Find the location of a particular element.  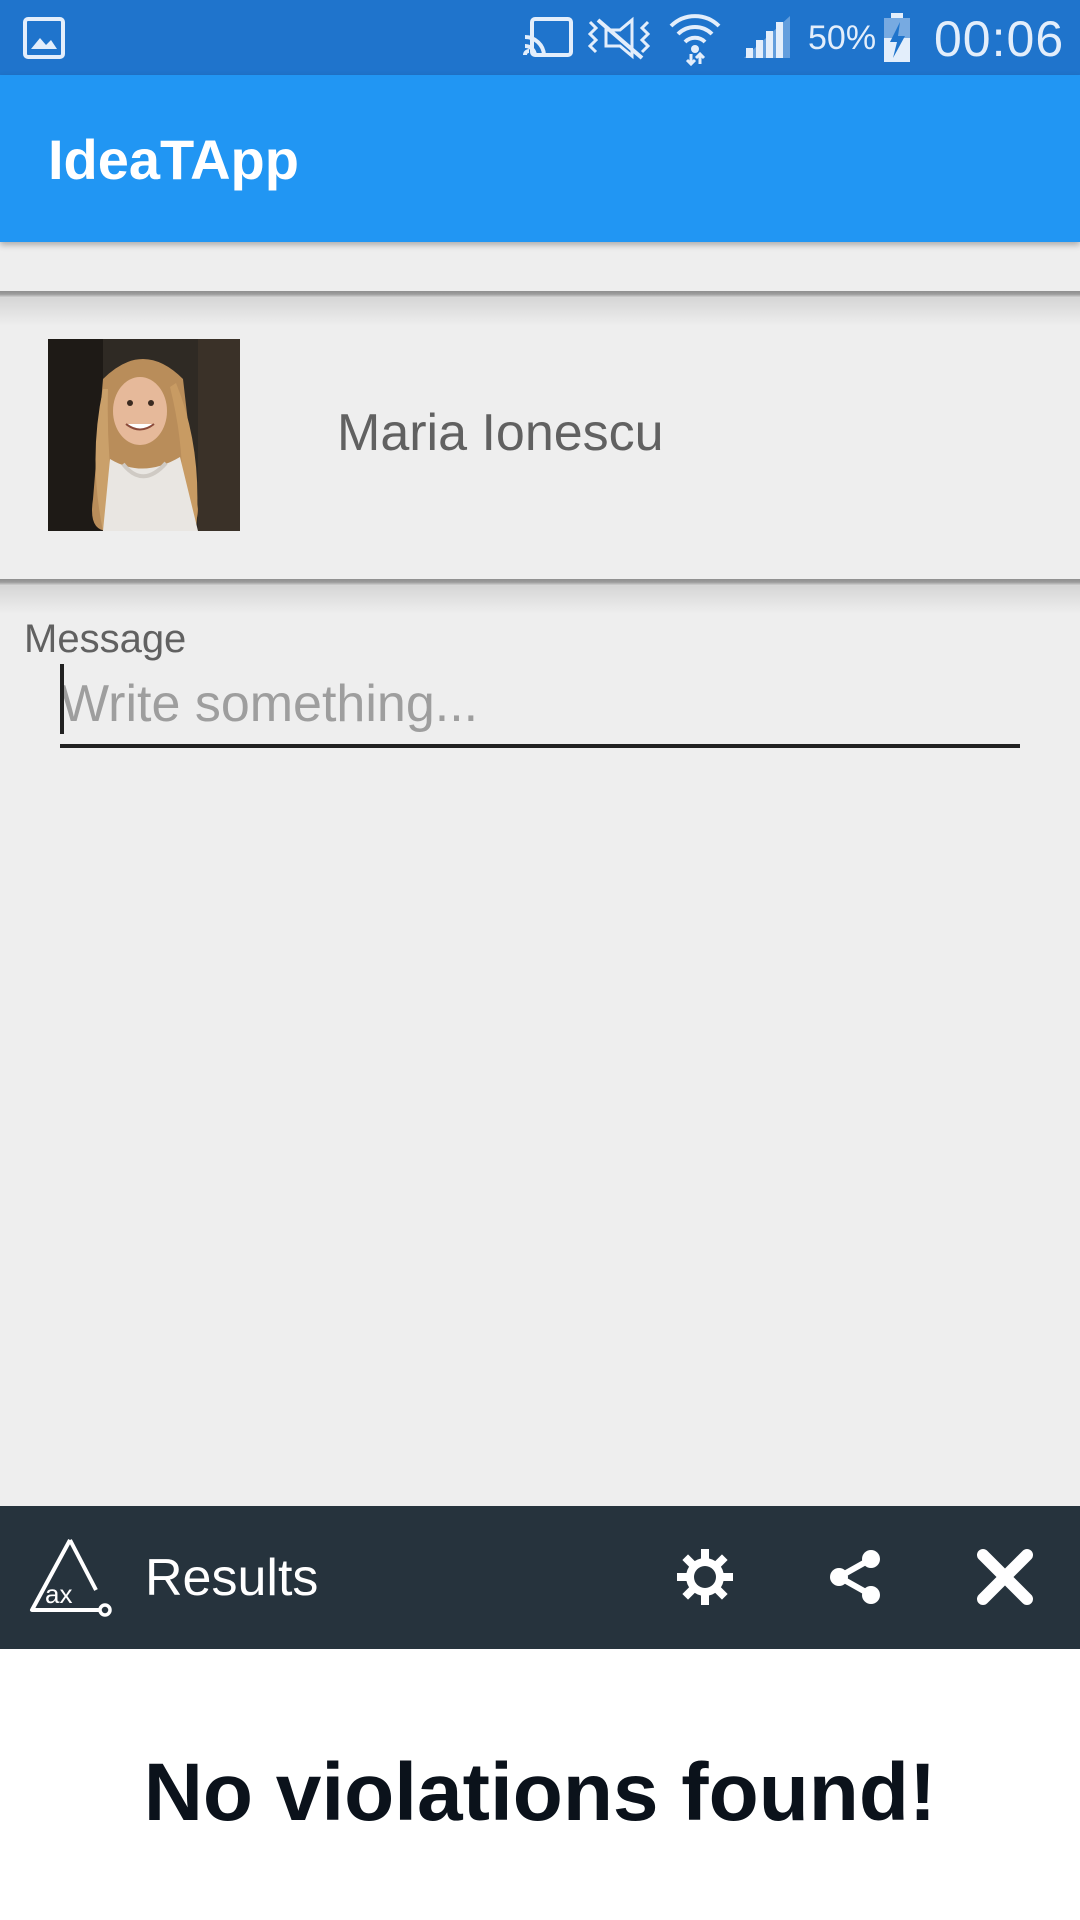

wifi-icon is located at coordinates (695, 40).